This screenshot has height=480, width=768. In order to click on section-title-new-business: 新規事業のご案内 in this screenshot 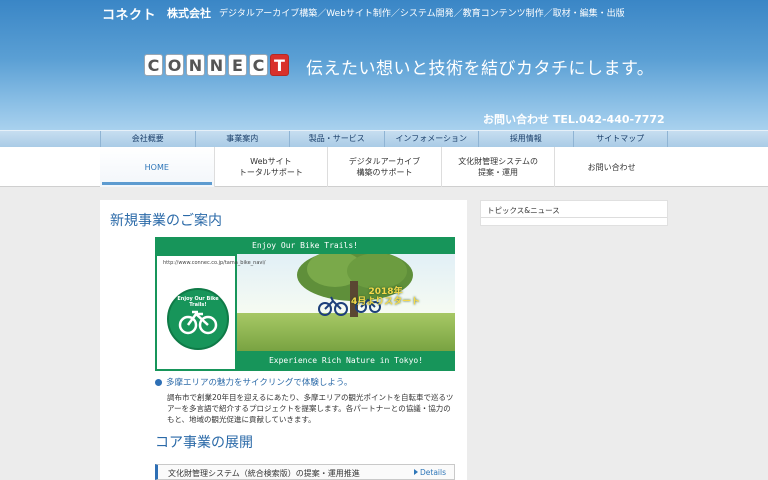, I will do `click(166, 221)`.